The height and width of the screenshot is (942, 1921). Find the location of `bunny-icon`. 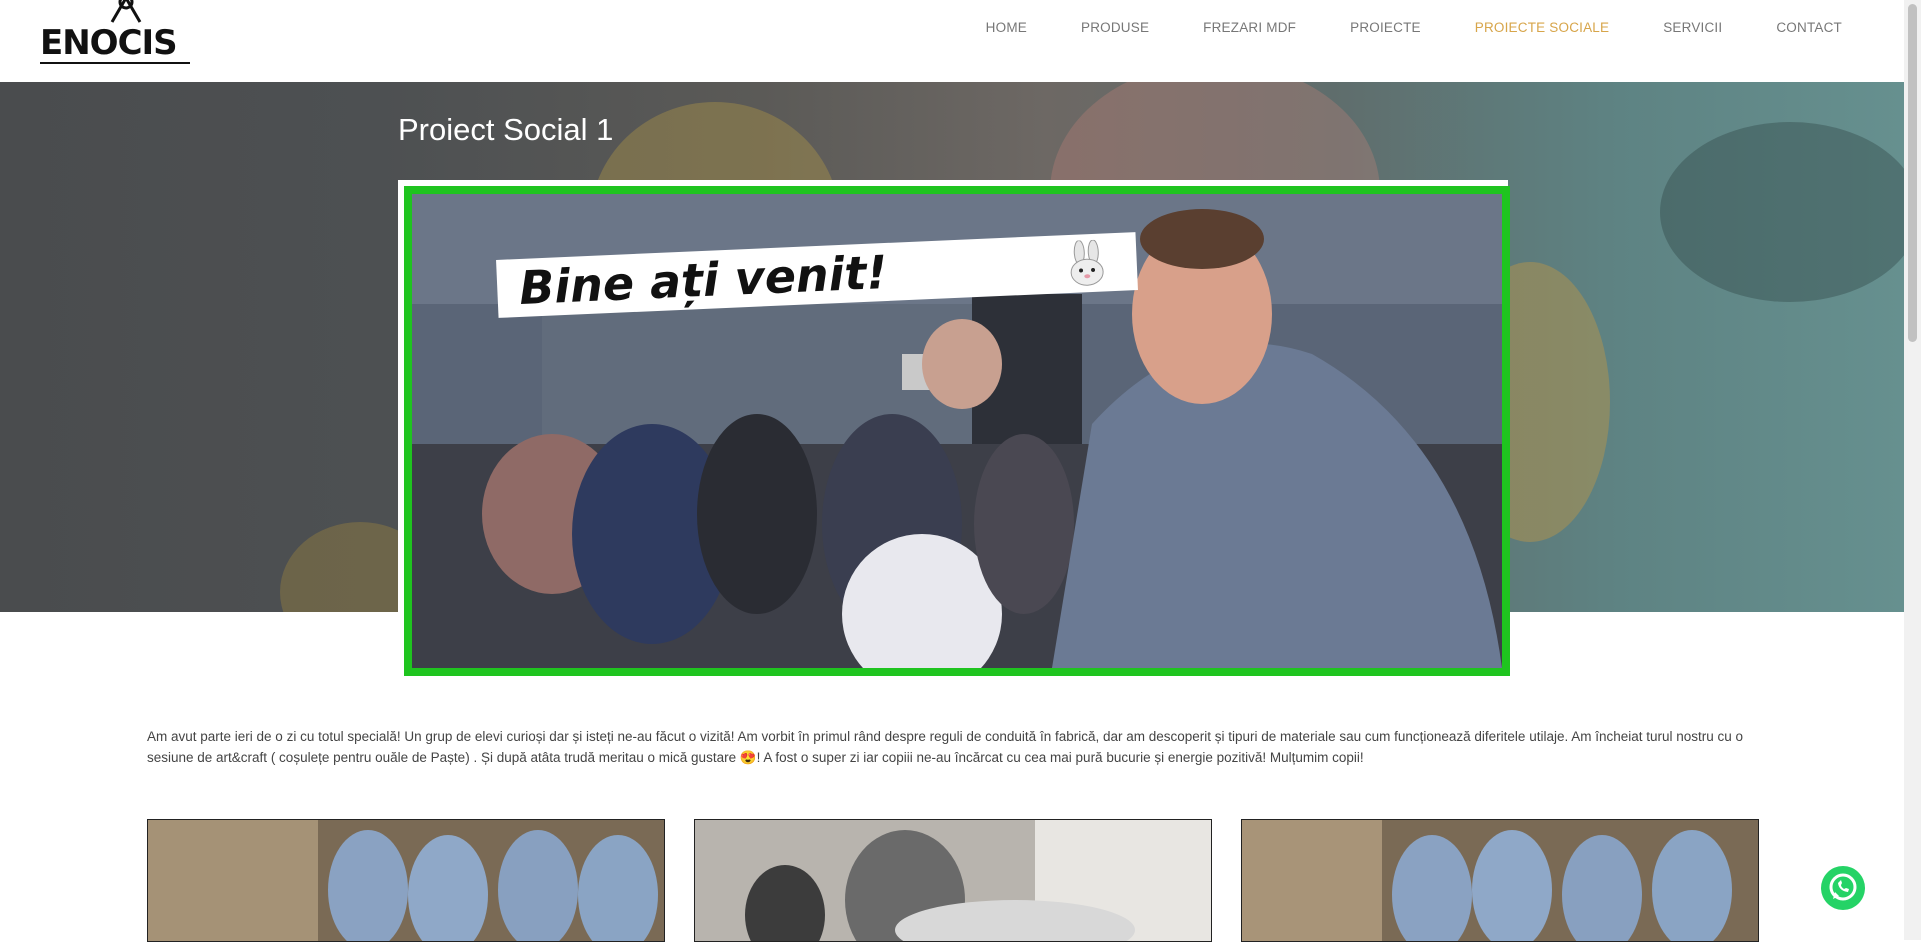

bunny-icon is located at coordinates (1087, 262).